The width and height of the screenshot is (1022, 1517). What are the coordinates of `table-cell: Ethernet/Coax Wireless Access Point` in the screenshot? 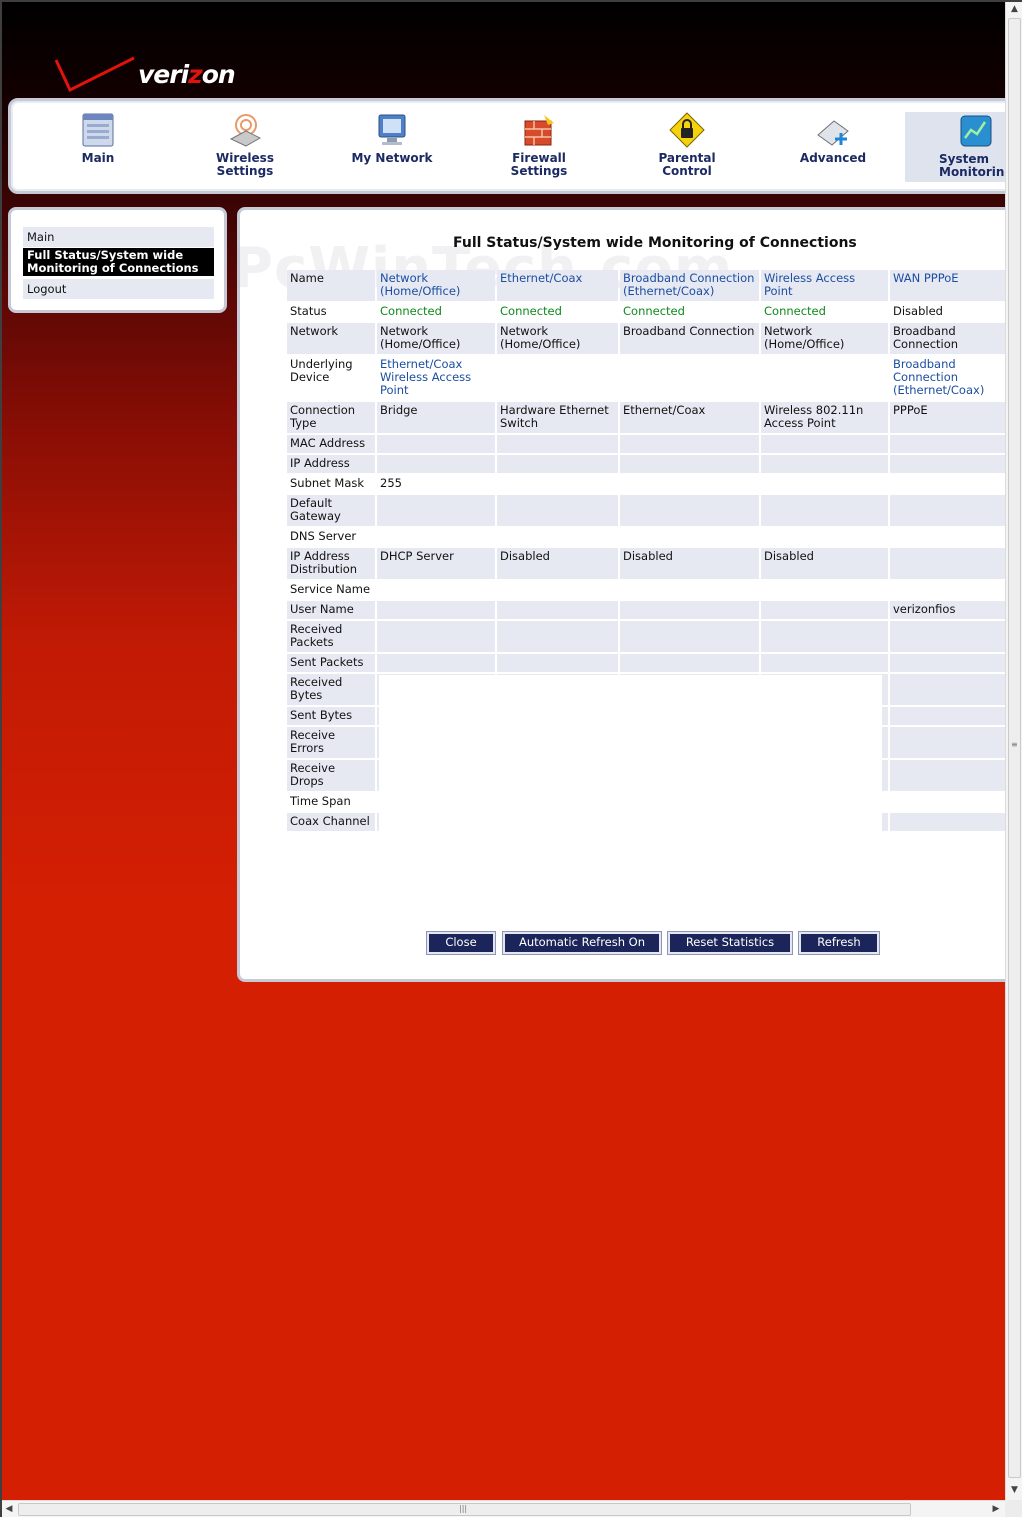 It's located at (436, 378).